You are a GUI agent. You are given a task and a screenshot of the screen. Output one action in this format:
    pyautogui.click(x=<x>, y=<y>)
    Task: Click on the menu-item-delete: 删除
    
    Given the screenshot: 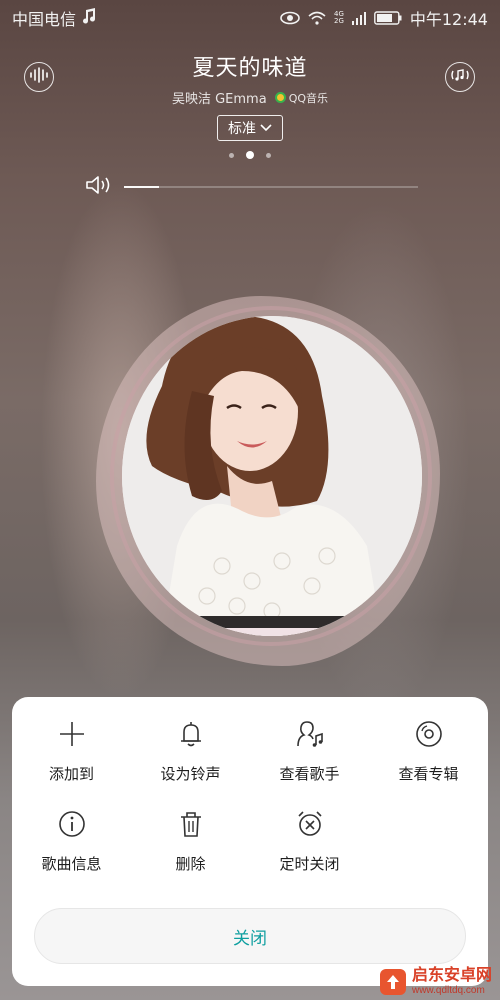 What is the action you would take?
    pyautogui.click(x=190, y=840)
    